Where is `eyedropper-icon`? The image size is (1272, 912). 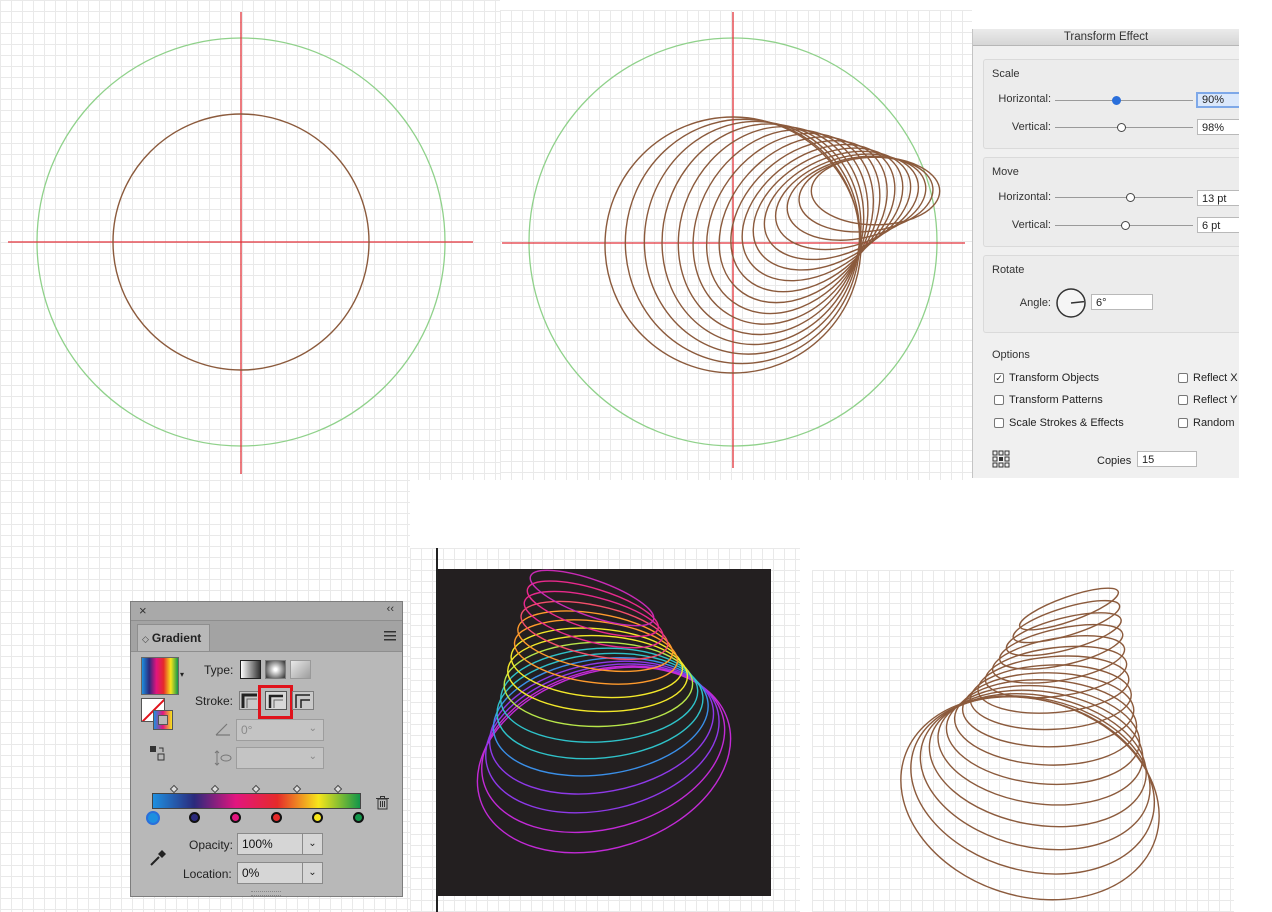 eyedropper-icon is located at coordinates (158, 857).